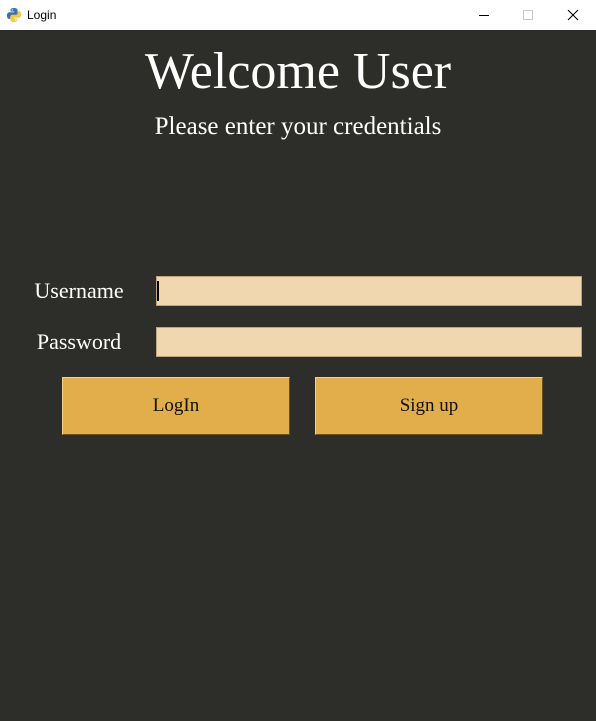 The height and width of the screenshot is (721, 596). I want to click on close-button, so click(573, 15).